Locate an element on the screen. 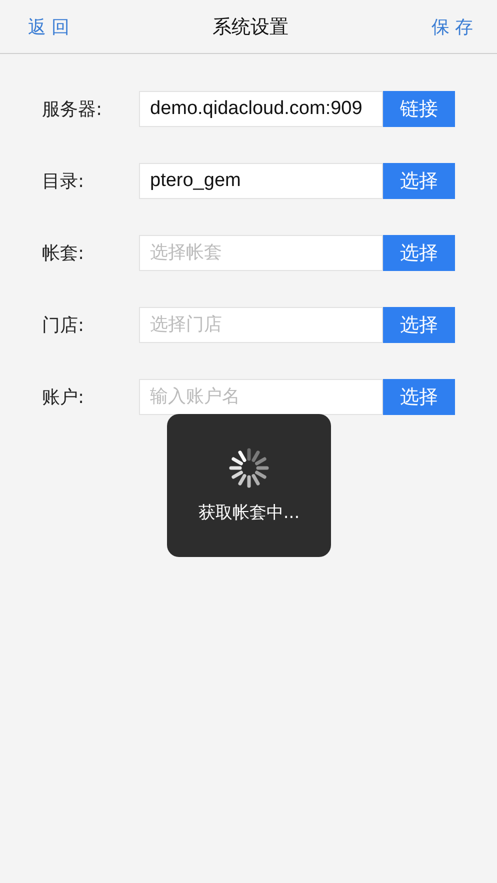 Image resolution: width=497 pixels, height=883 pixels. input-field: 选择门店 is located at coordinates (261, 325).